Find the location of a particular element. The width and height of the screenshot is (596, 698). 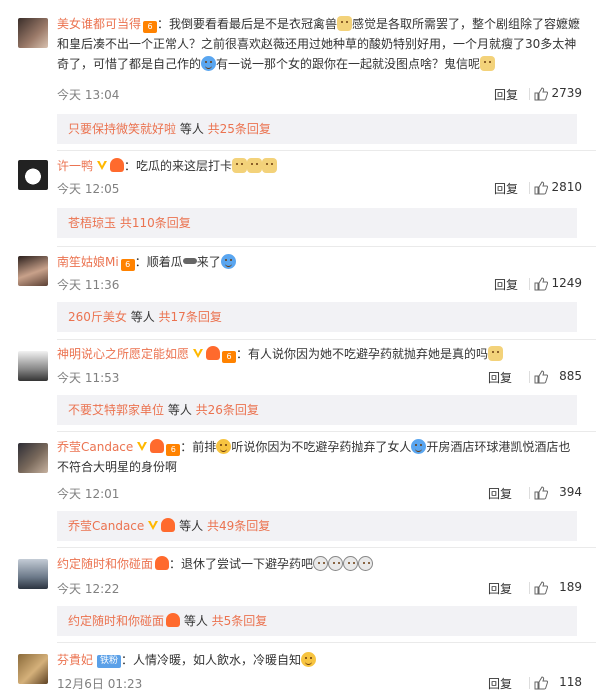

username-link: 许一鸭 is located at coordinates (75, 166).